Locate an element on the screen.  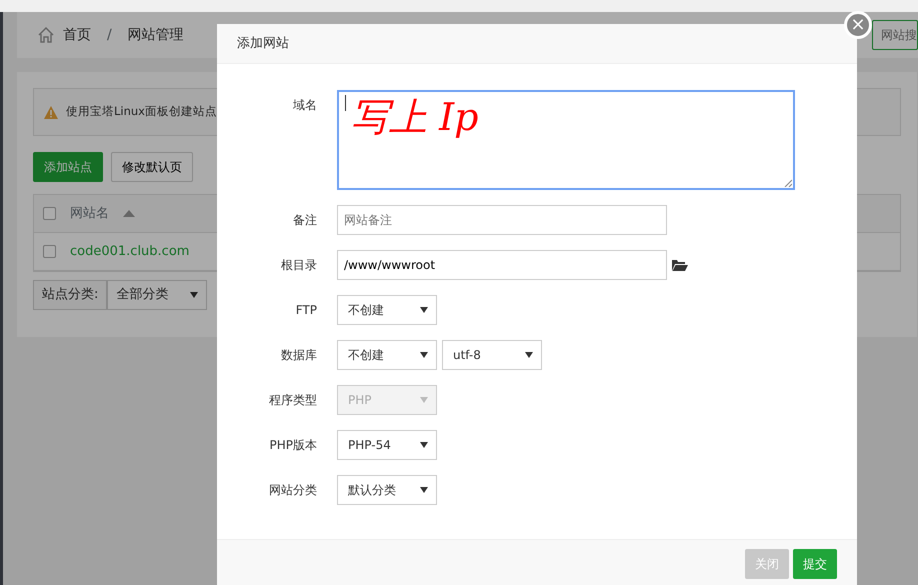
resize-handle-icon is located at coordinates (788, 183).